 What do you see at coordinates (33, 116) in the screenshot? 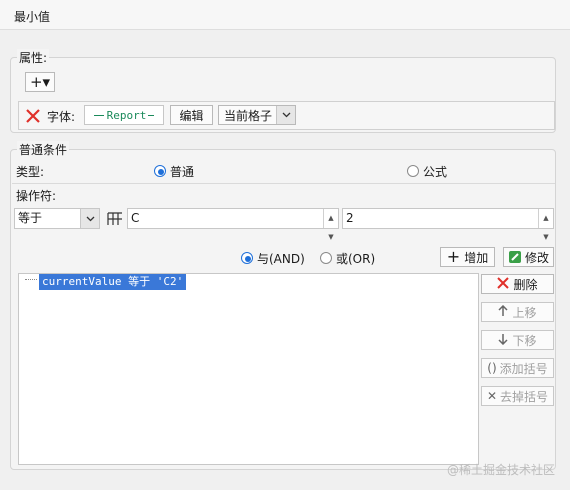
I see `remove-attribute-icon` at bounding box center [33, 116].